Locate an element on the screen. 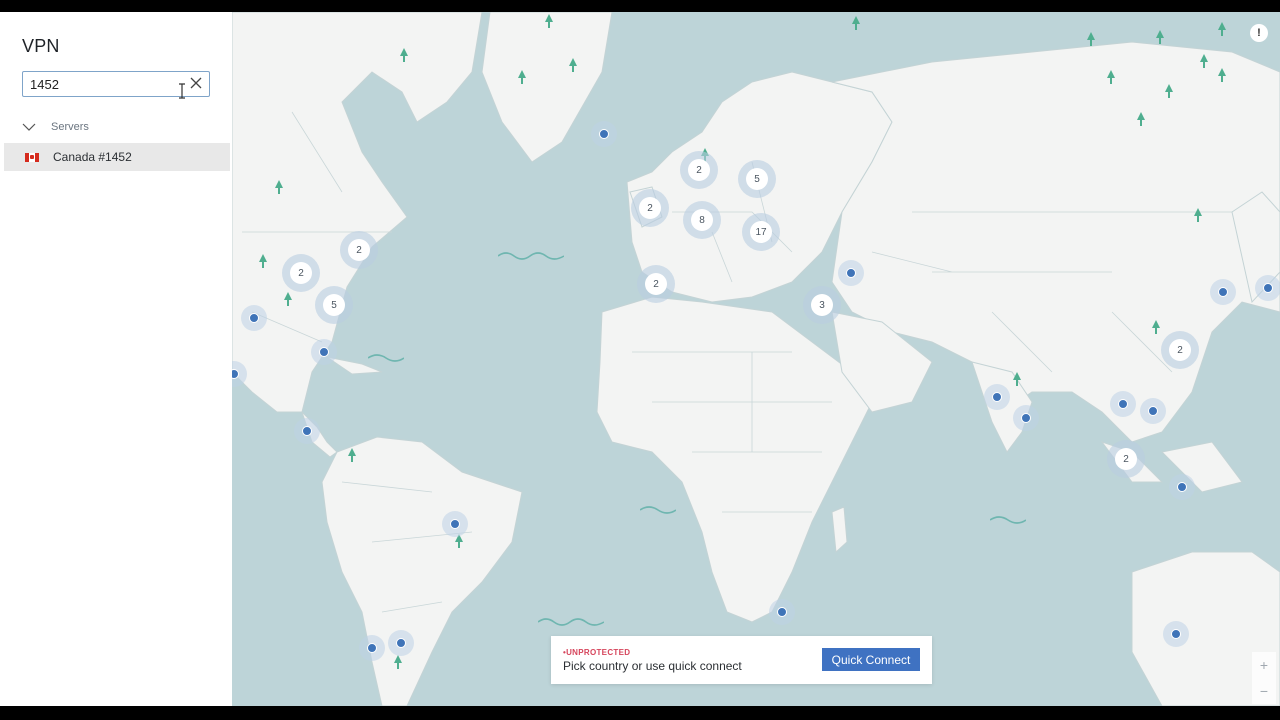 The width and height of the screenshot is (1280, 720). section-label: Servers is located at coordinates (70, 127).